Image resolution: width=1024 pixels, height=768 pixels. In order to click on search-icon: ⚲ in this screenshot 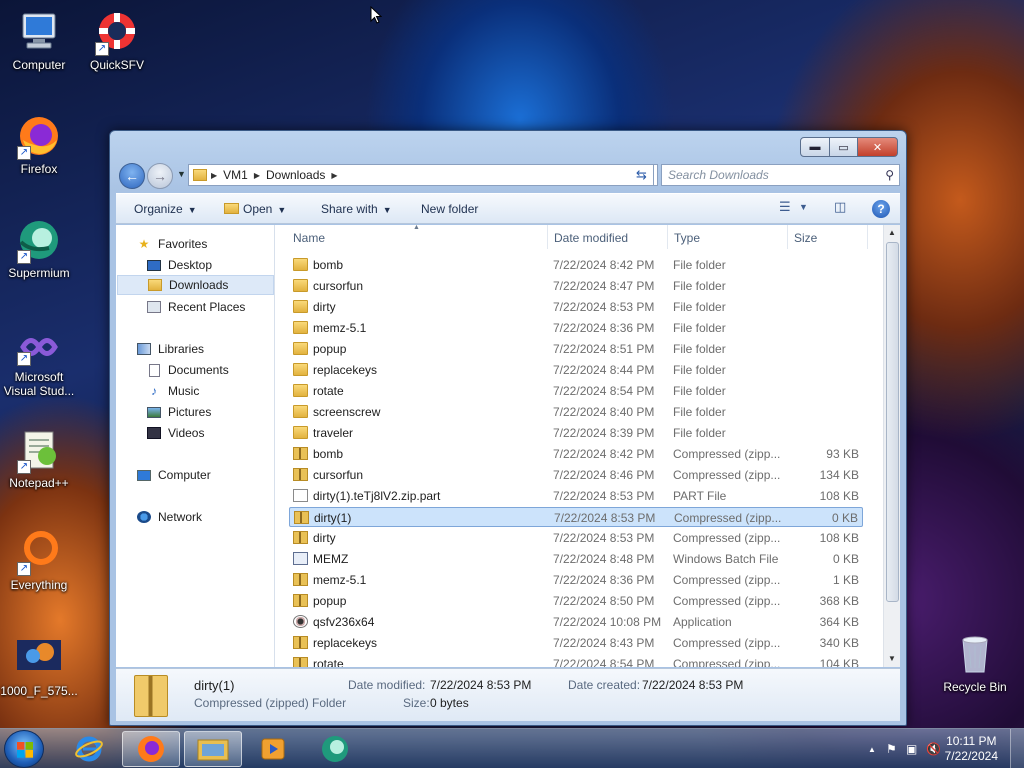, I will do `click(889, 175)`.